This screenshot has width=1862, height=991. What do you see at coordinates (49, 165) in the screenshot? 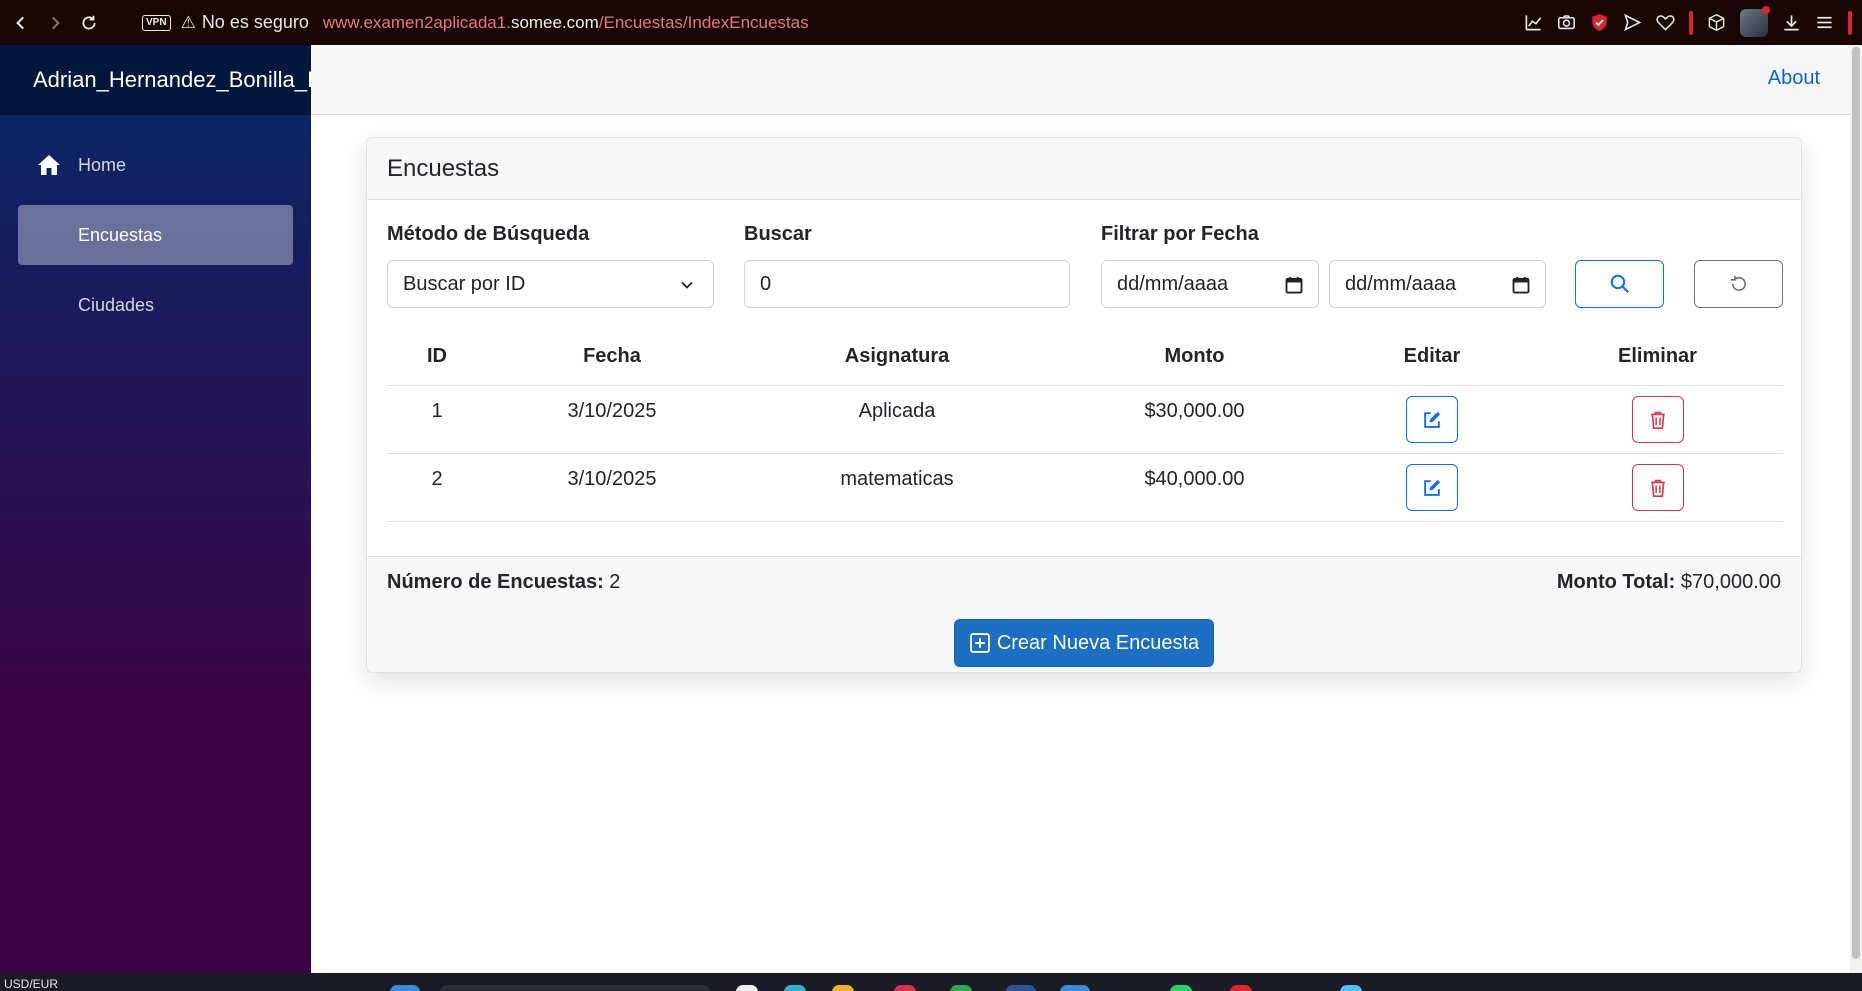
I see `home-icon` at bounding box center [49, 165].